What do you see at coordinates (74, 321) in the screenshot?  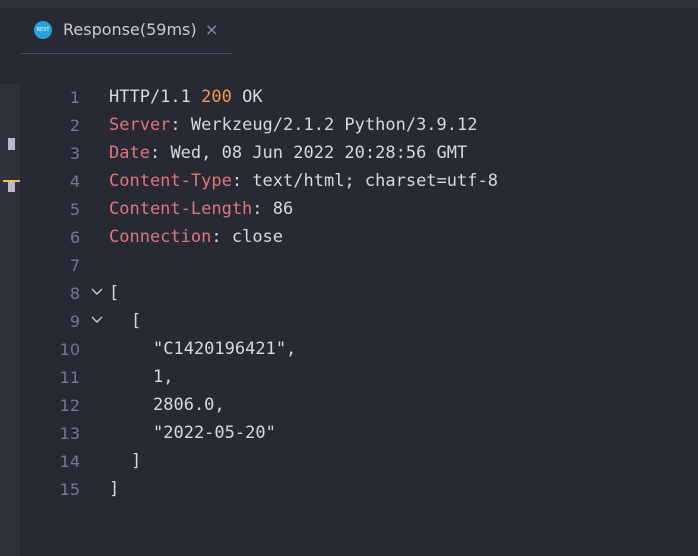 I see `line-number: 9` at bounding box center [74, 321].